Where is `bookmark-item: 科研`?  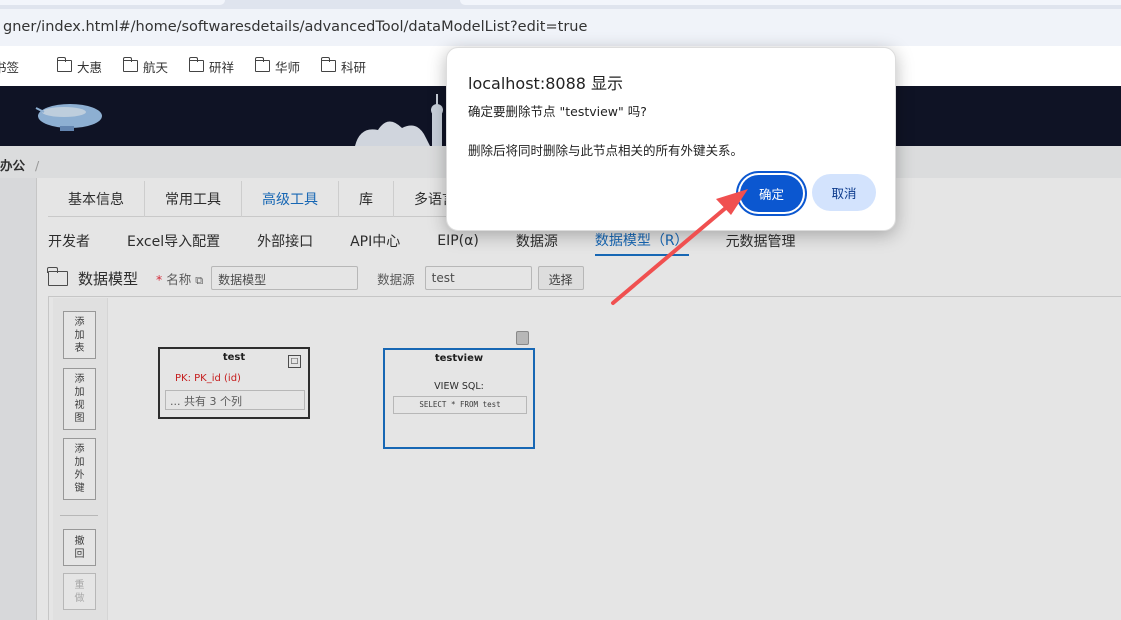 bookmark-item: 科研 is located at coordinates (343, 66).